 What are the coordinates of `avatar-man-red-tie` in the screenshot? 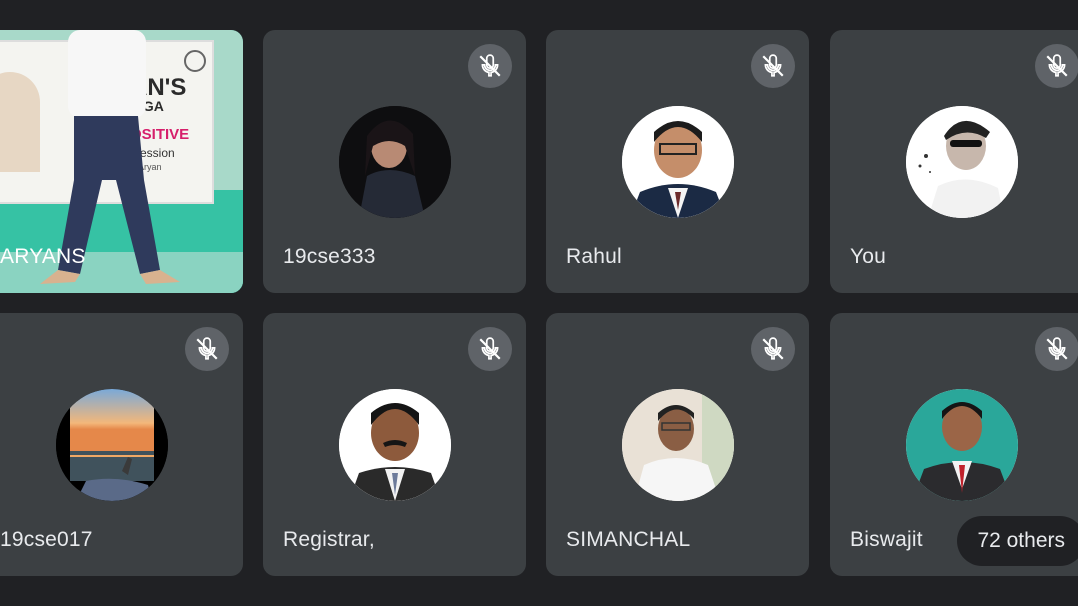 It's located at (962, 445).